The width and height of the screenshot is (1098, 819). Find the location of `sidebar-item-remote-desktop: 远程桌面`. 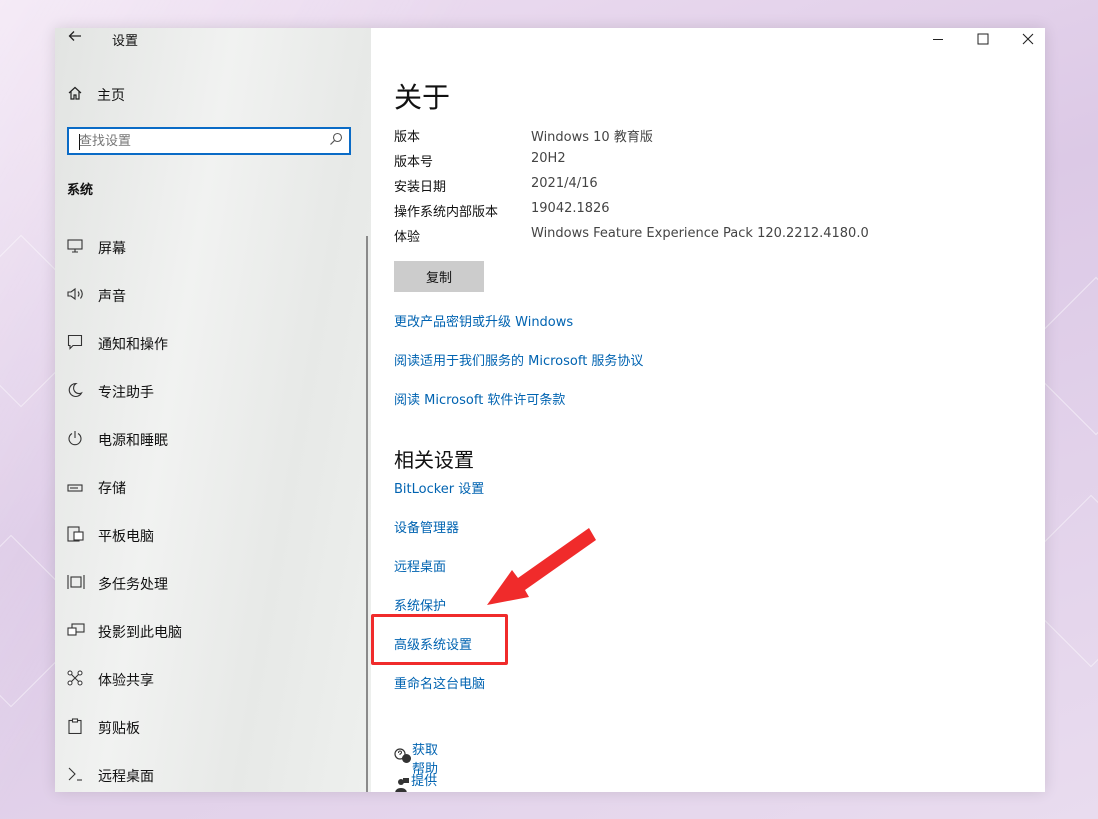

sidebar-item-remote-desktop: 远程桌面 is located at coordinates (210, 772).